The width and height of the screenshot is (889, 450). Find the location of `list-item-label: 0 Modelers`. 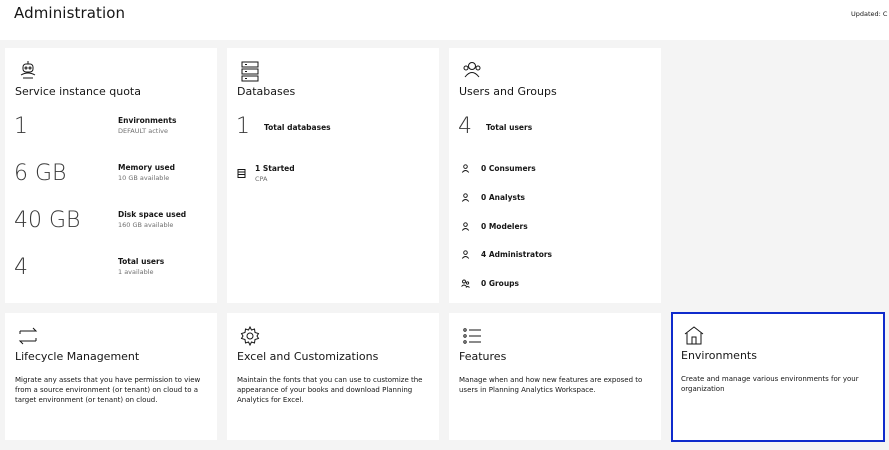

list-item-label: 0 Modelers is located at coordinates (504, 226).